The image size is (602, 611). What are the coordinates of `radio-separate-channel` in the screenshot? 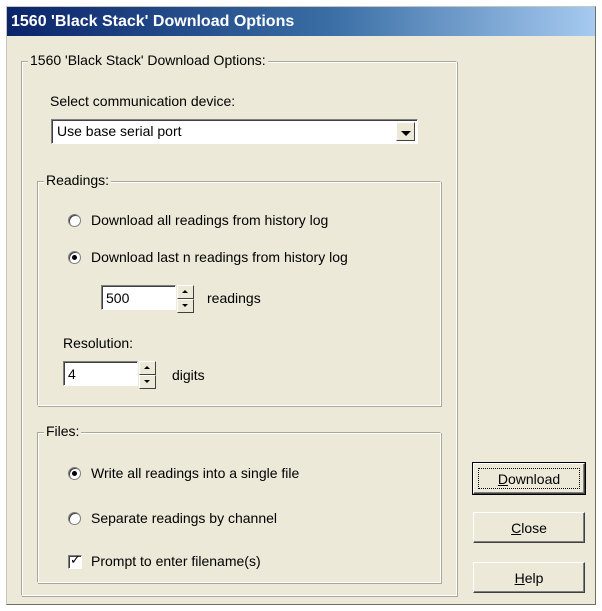 It's located at (74, 518).